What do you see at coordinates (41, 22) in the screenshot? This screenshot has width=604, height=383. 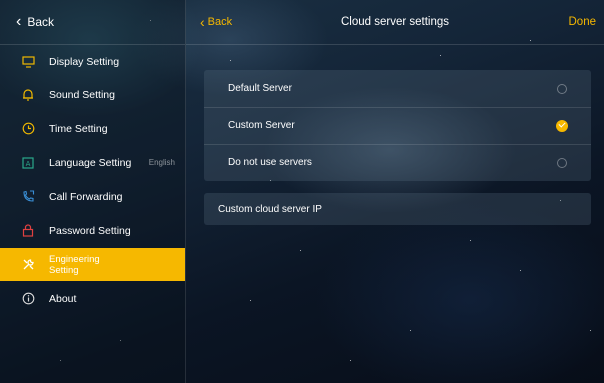 I see `sidebar-back-label: Back` at bounding box center [41, 22].